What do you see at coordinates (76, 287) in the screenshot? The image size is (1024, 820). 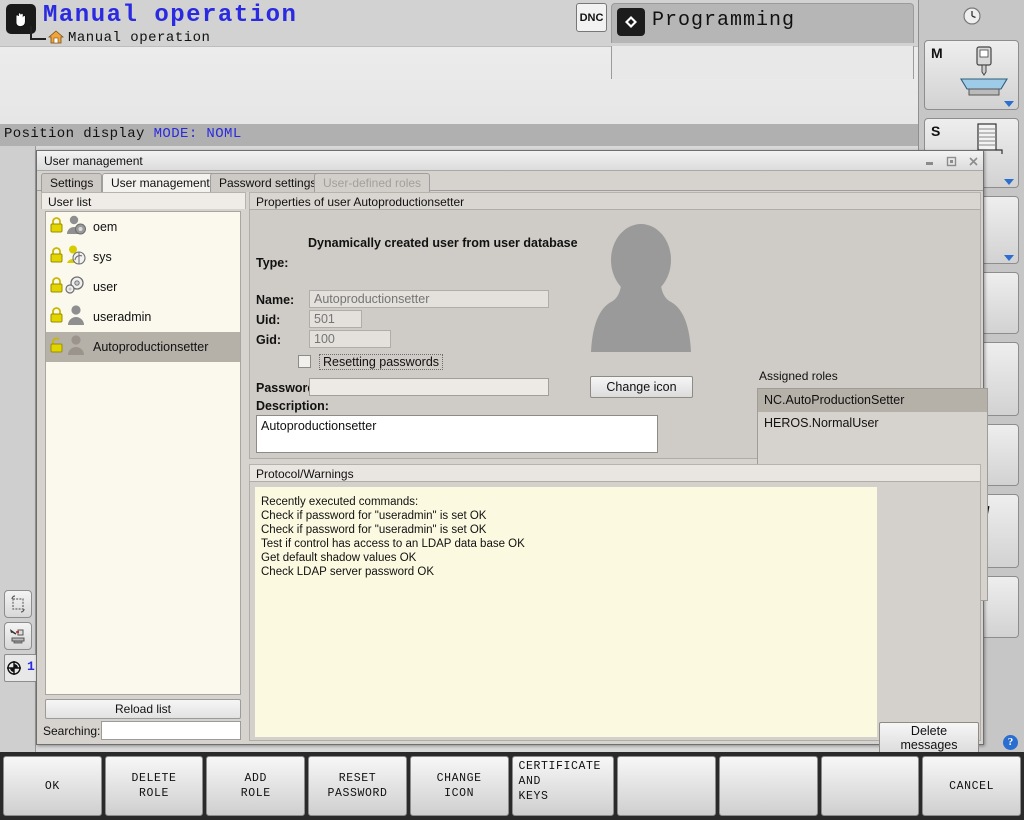 I see `gears-icon` at bounding box center [76, 287].